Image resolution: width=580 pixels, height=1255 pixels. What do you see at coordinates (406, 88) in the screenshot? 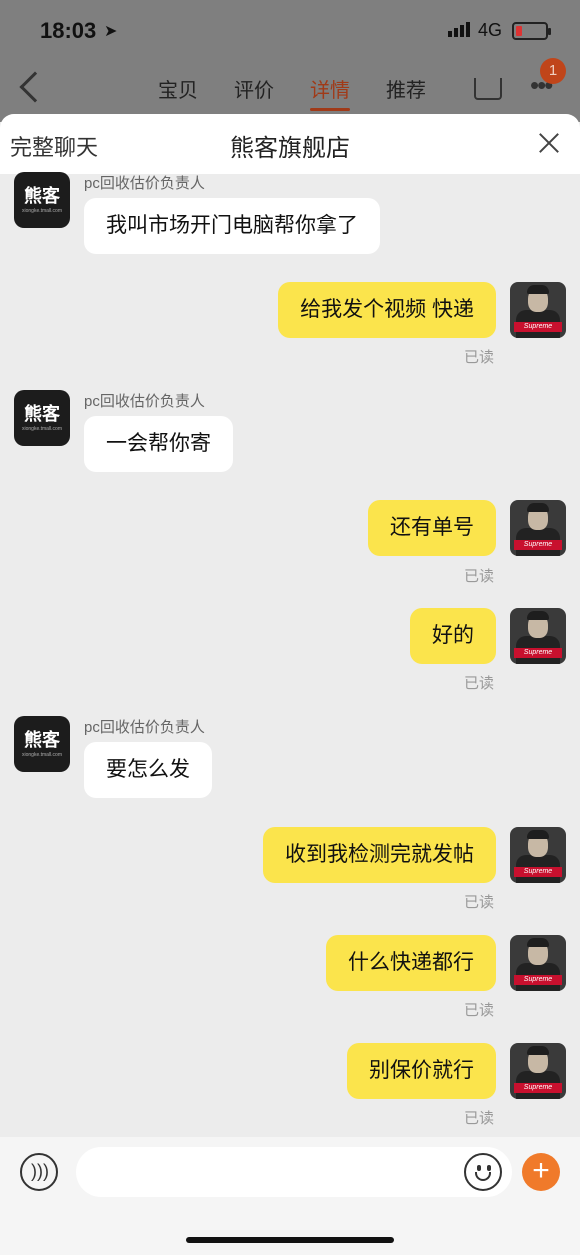
I see `tab-recommend: 推荐` at bounding box center [406, 88].